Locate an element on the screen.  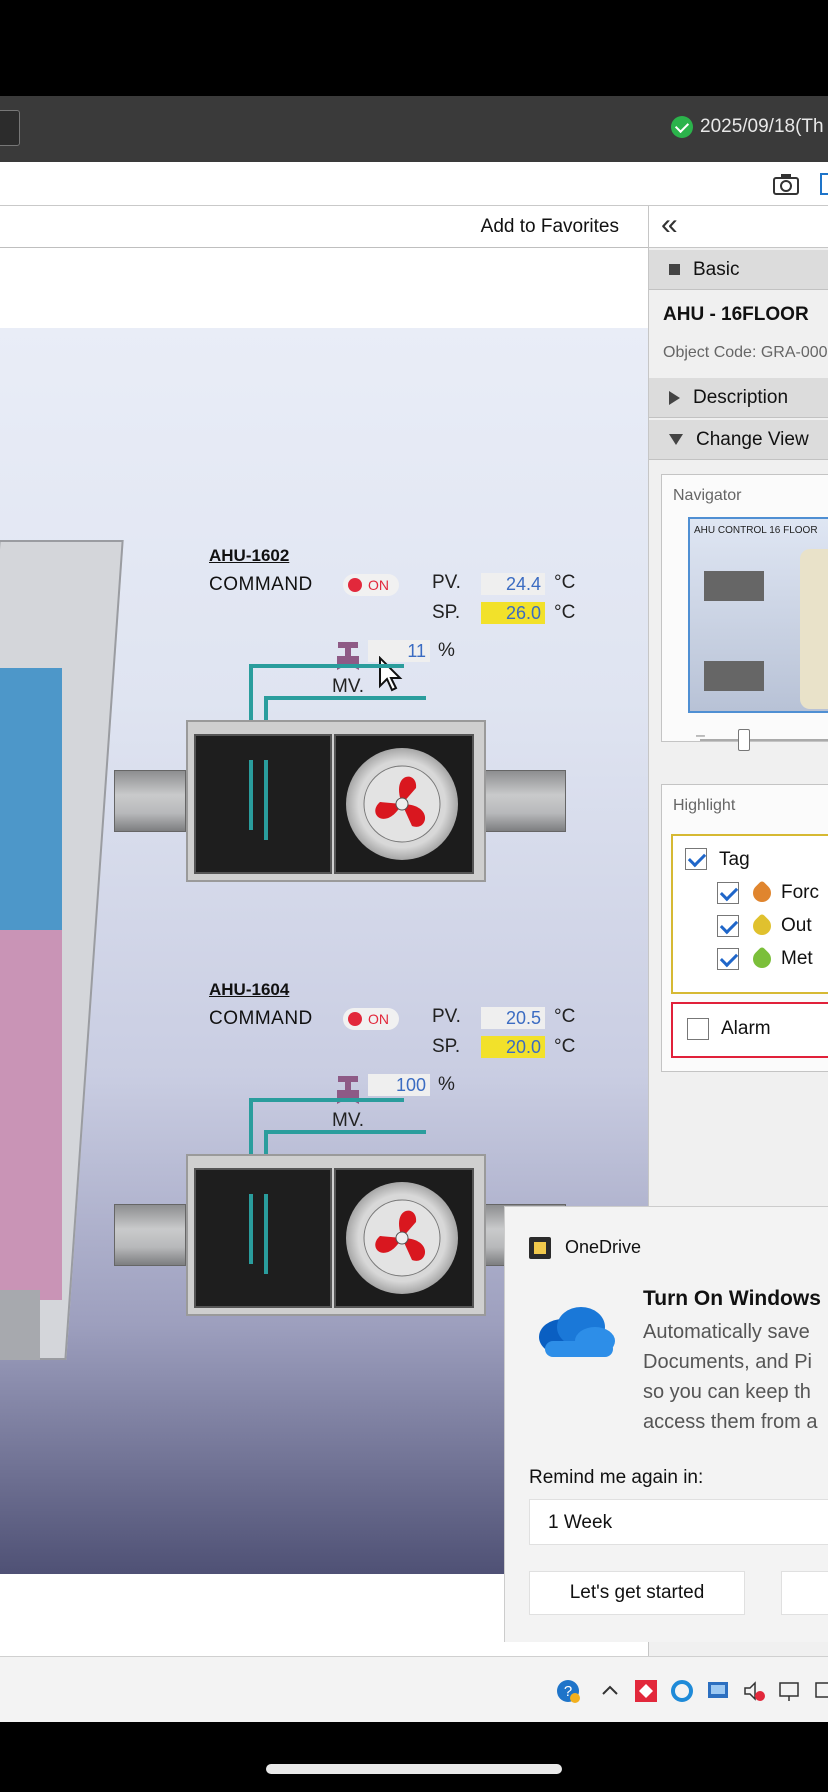
tag-filter-group: Tag Forc Out Met is located at coordinates (749, 914).